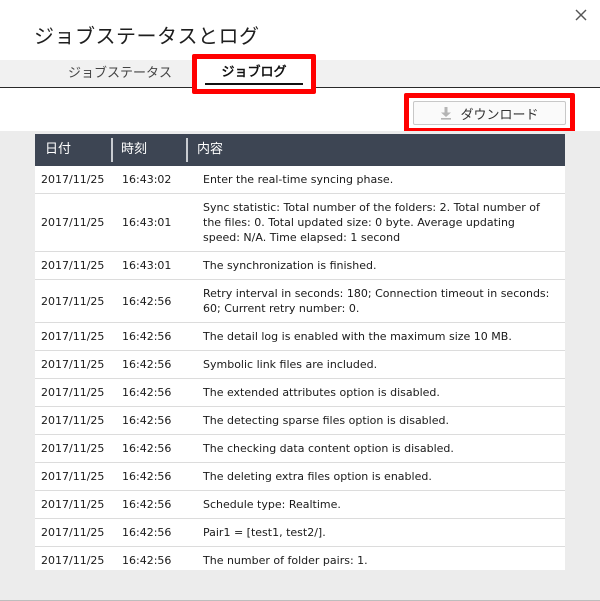 This screenshot has width=600, height=601. What do you see at coordinates (254, 74) in the screenshot?
I see `tab-job-log: ジョブログ` at bounding box center [254, 74].